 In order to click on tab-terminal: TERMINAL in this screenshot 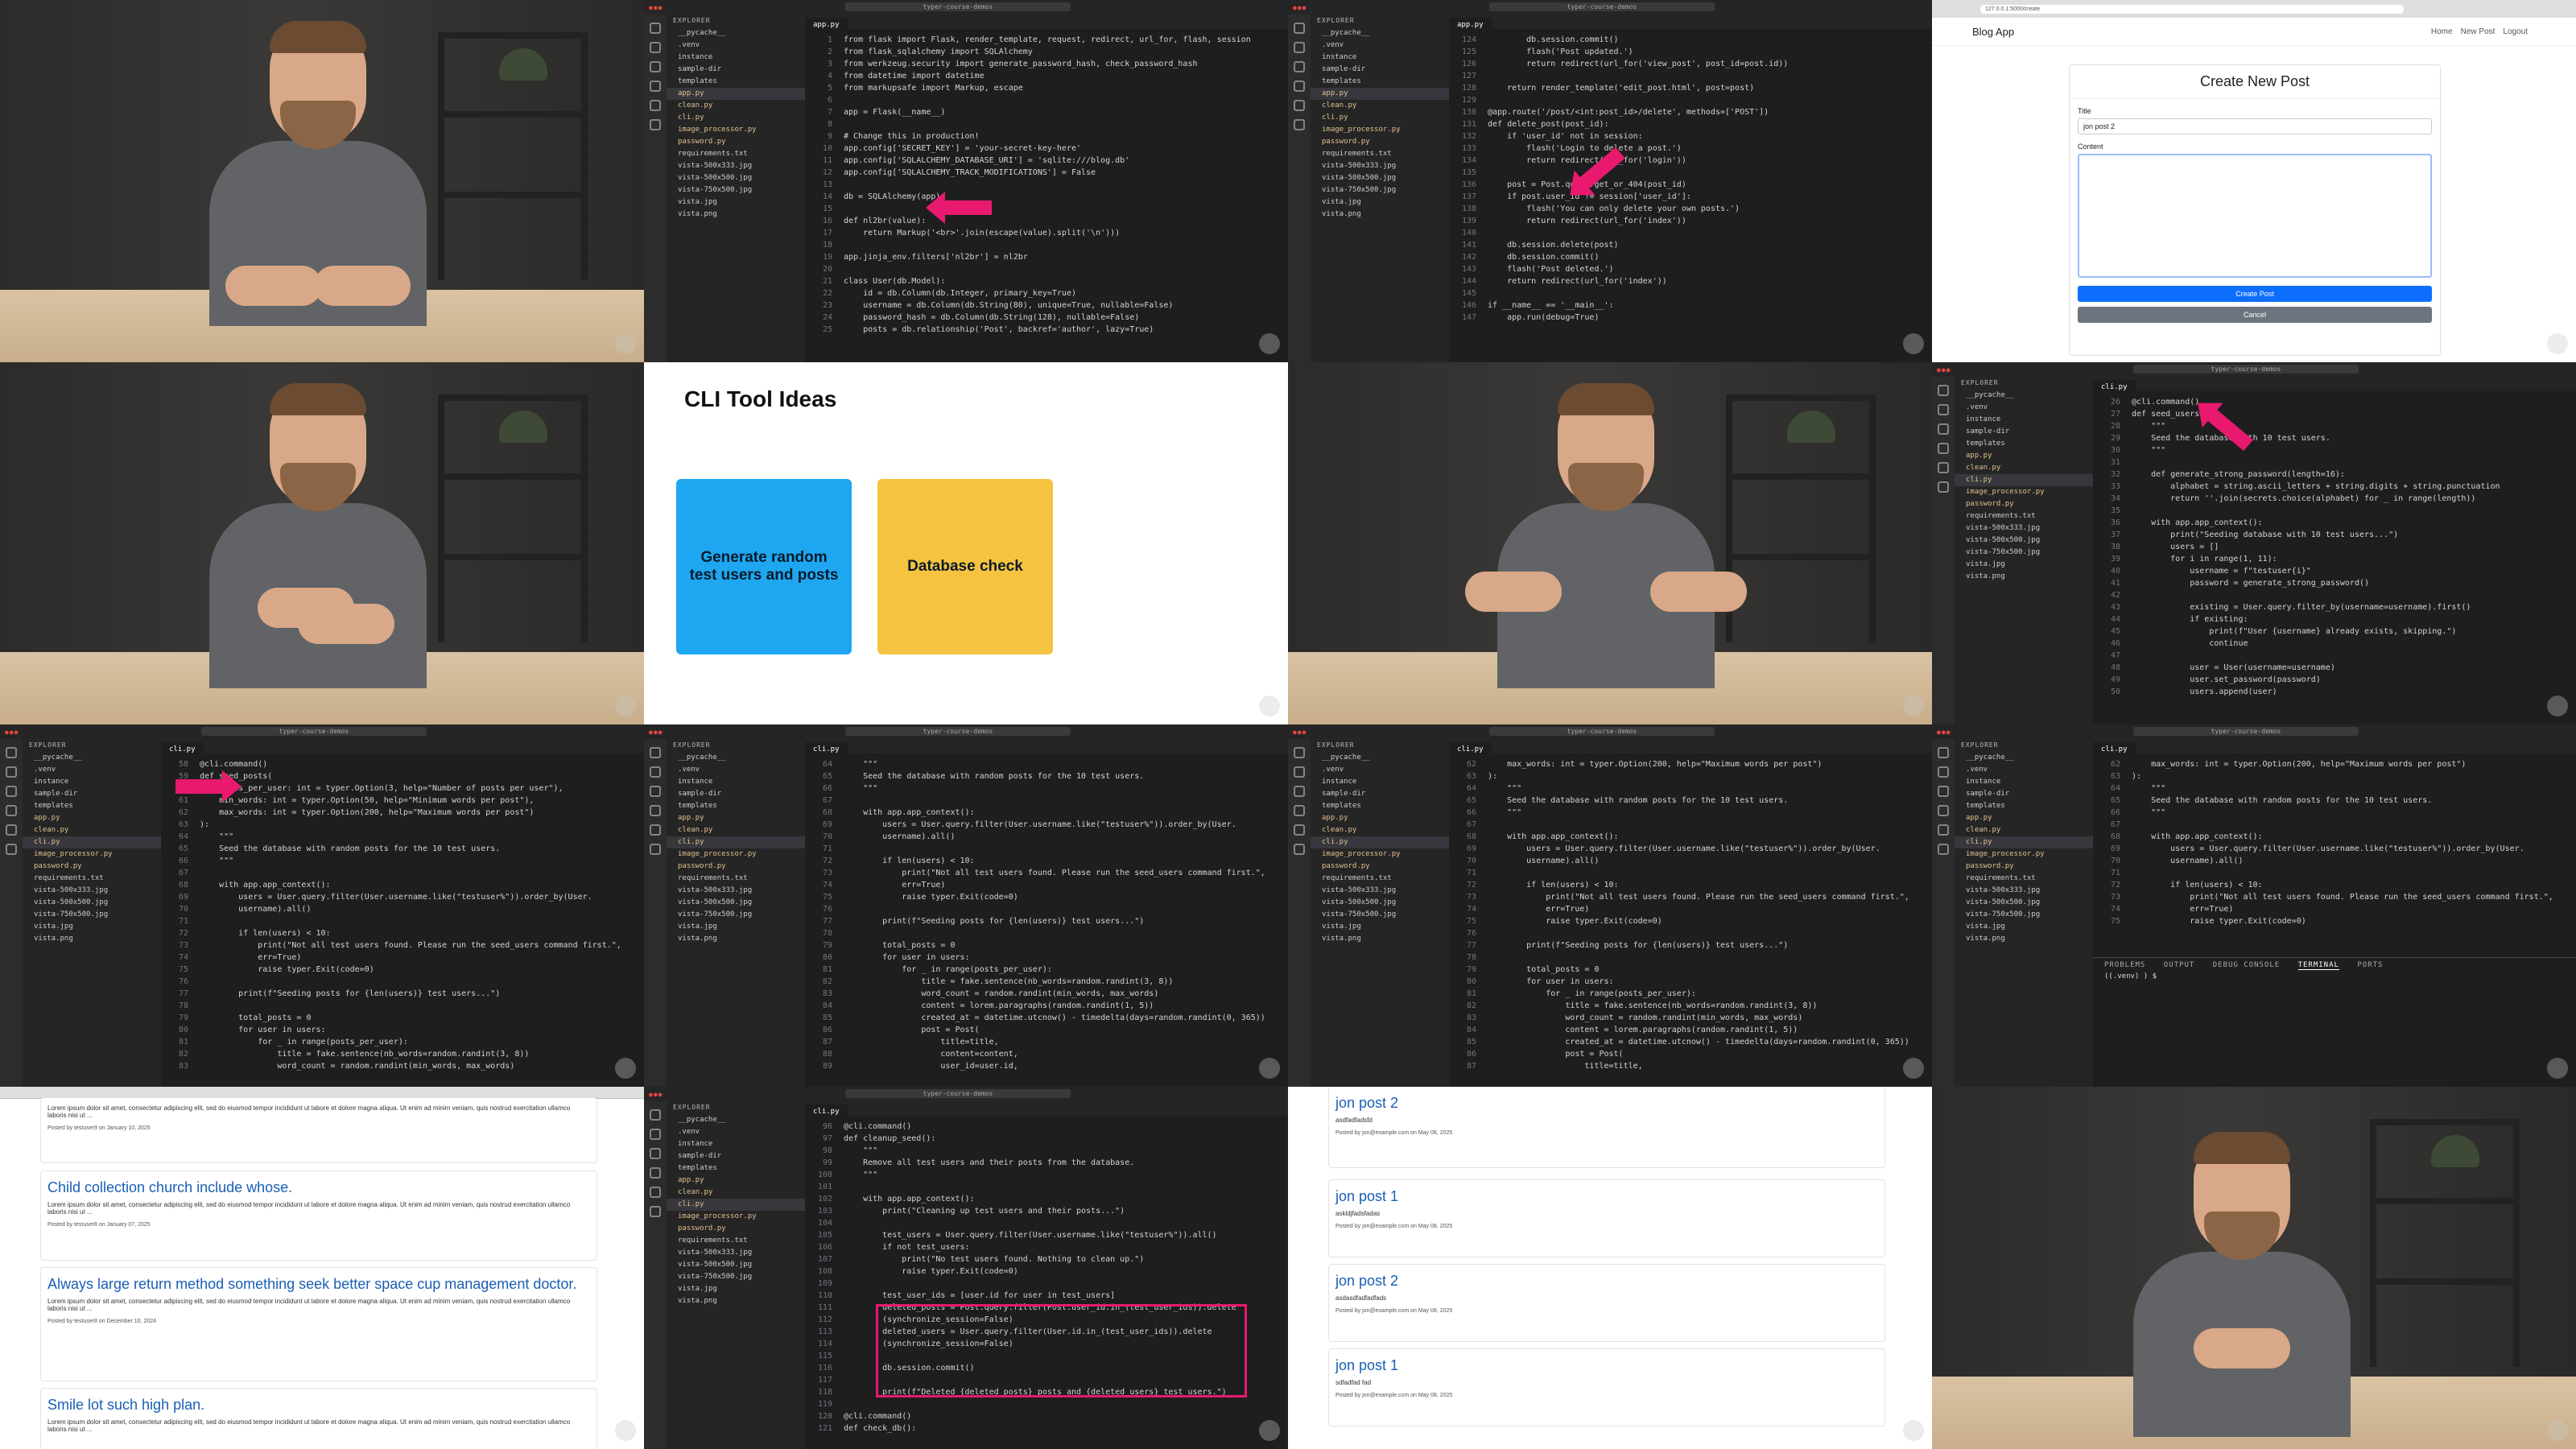, I will do `click(2318, 966)`.